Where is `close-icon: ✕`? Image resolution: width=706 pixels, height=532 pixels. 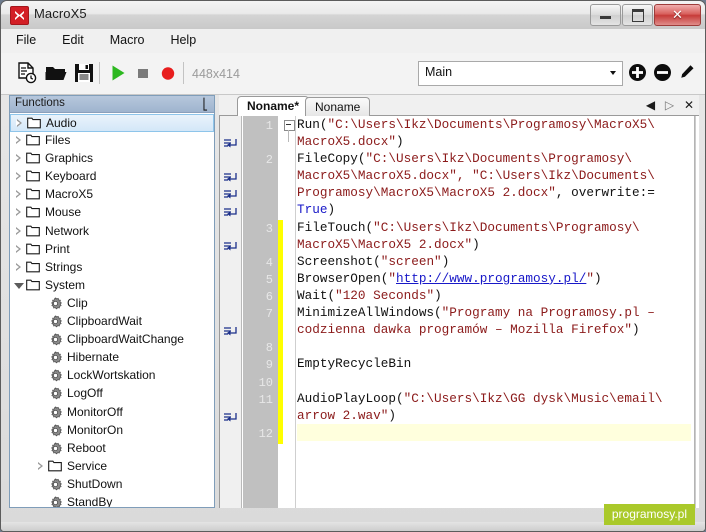
close-icon: ✕ is located at coordinates (677, 15).